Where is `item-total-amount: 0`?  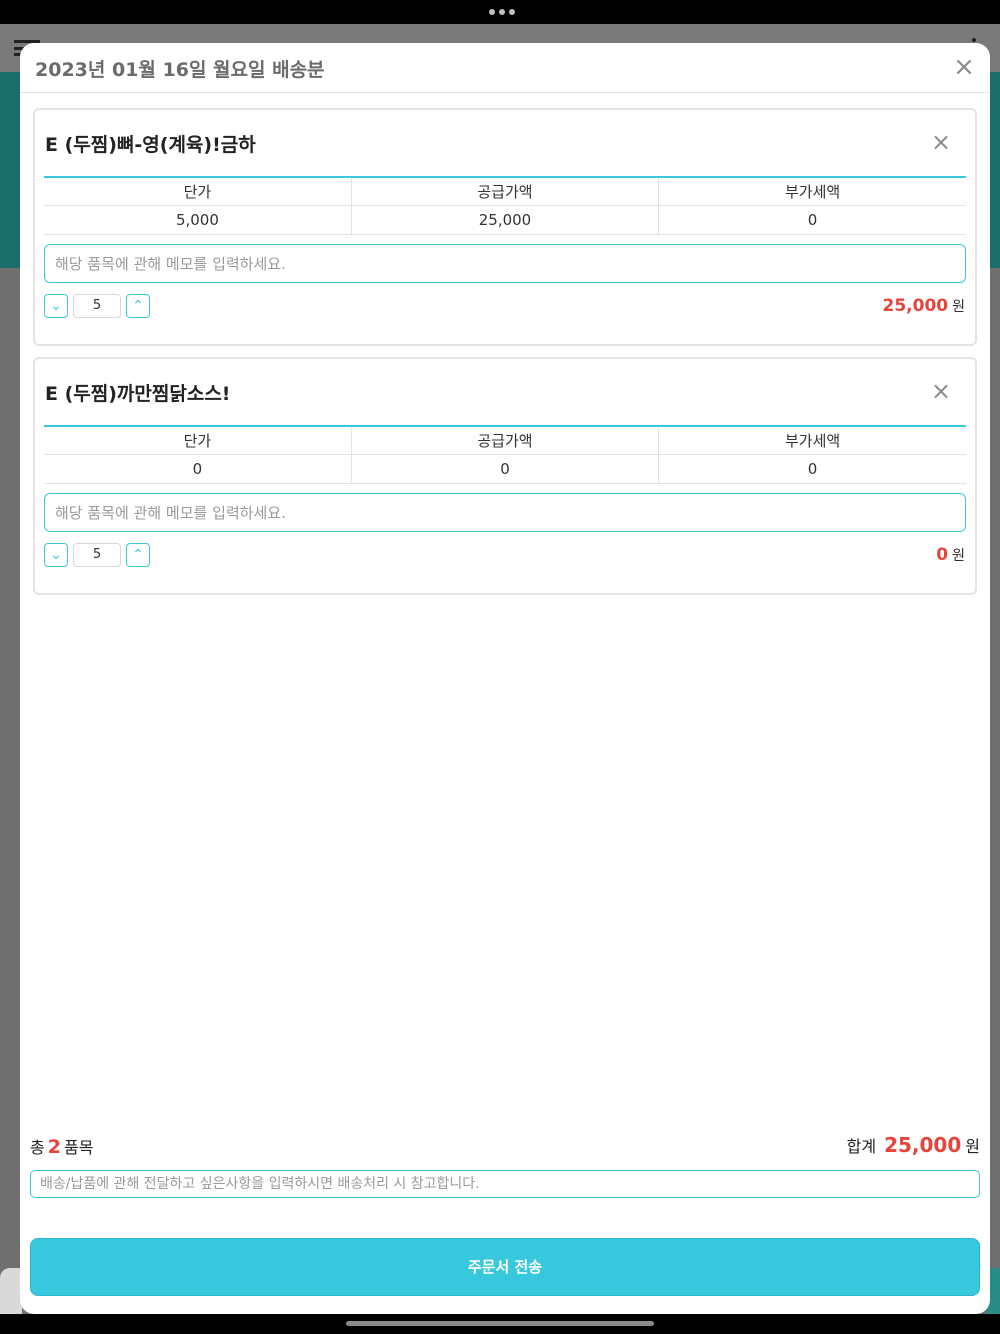
item-total-amount: 0 is located at coordinates (942, 555).